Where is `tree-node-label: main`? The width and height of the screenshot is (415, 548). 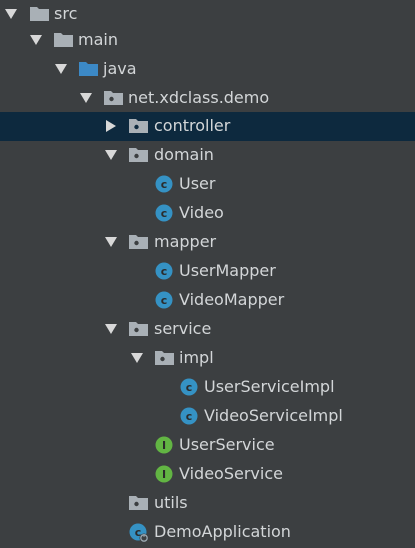
tree-node-label: main is located at coordinates (98, 39).